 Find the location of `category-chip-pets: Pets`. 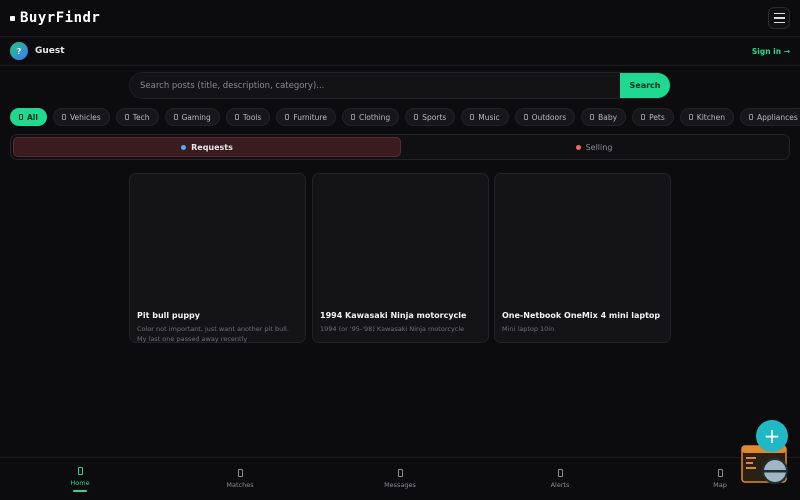

category-chip-pets: Pets is located at coordinates (653, 117).